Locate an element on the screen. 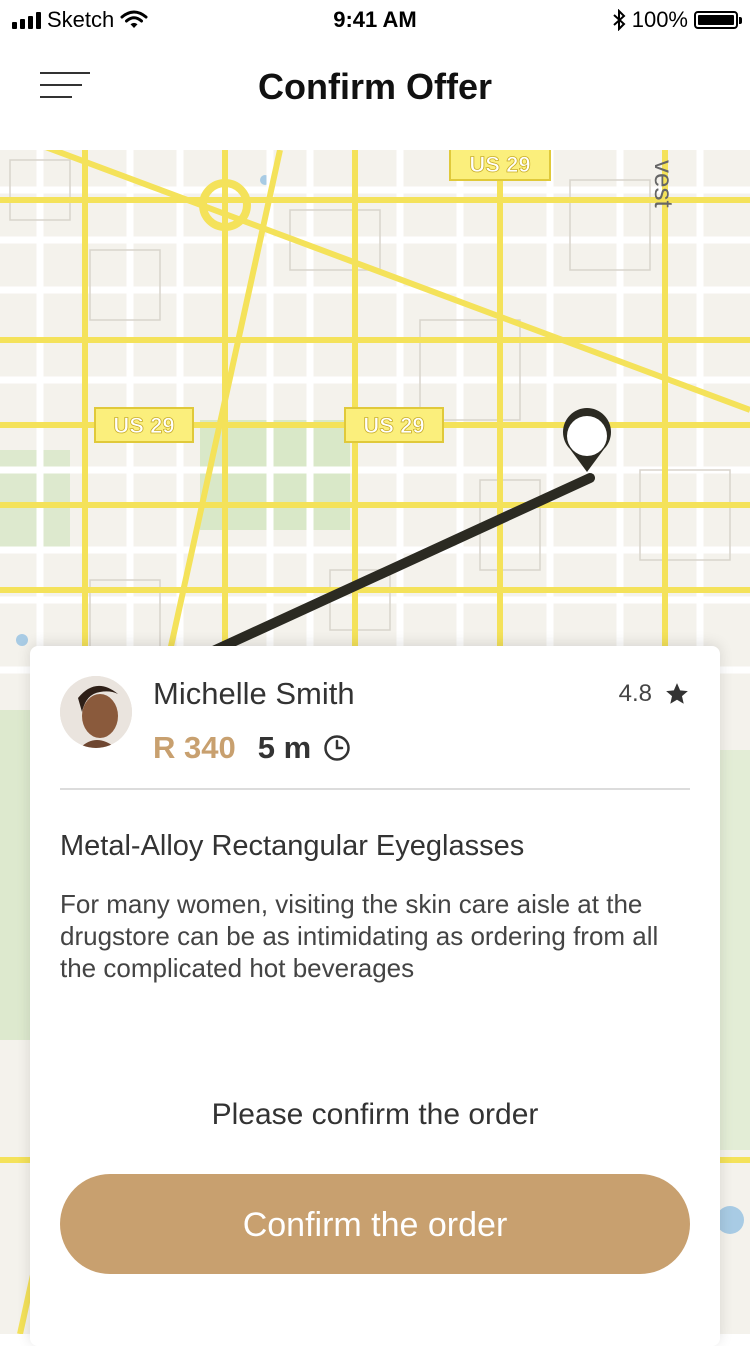  rating-value: 4.8 is located at coordinates (635, 693).